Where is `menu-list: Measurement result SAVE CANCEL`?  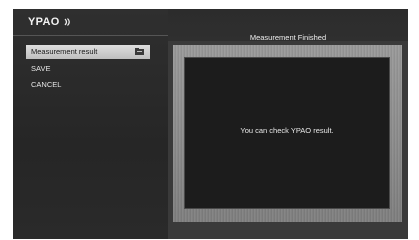
menu-list: Measurement result SAVE CANCEL is located at coordinates (88, 70).